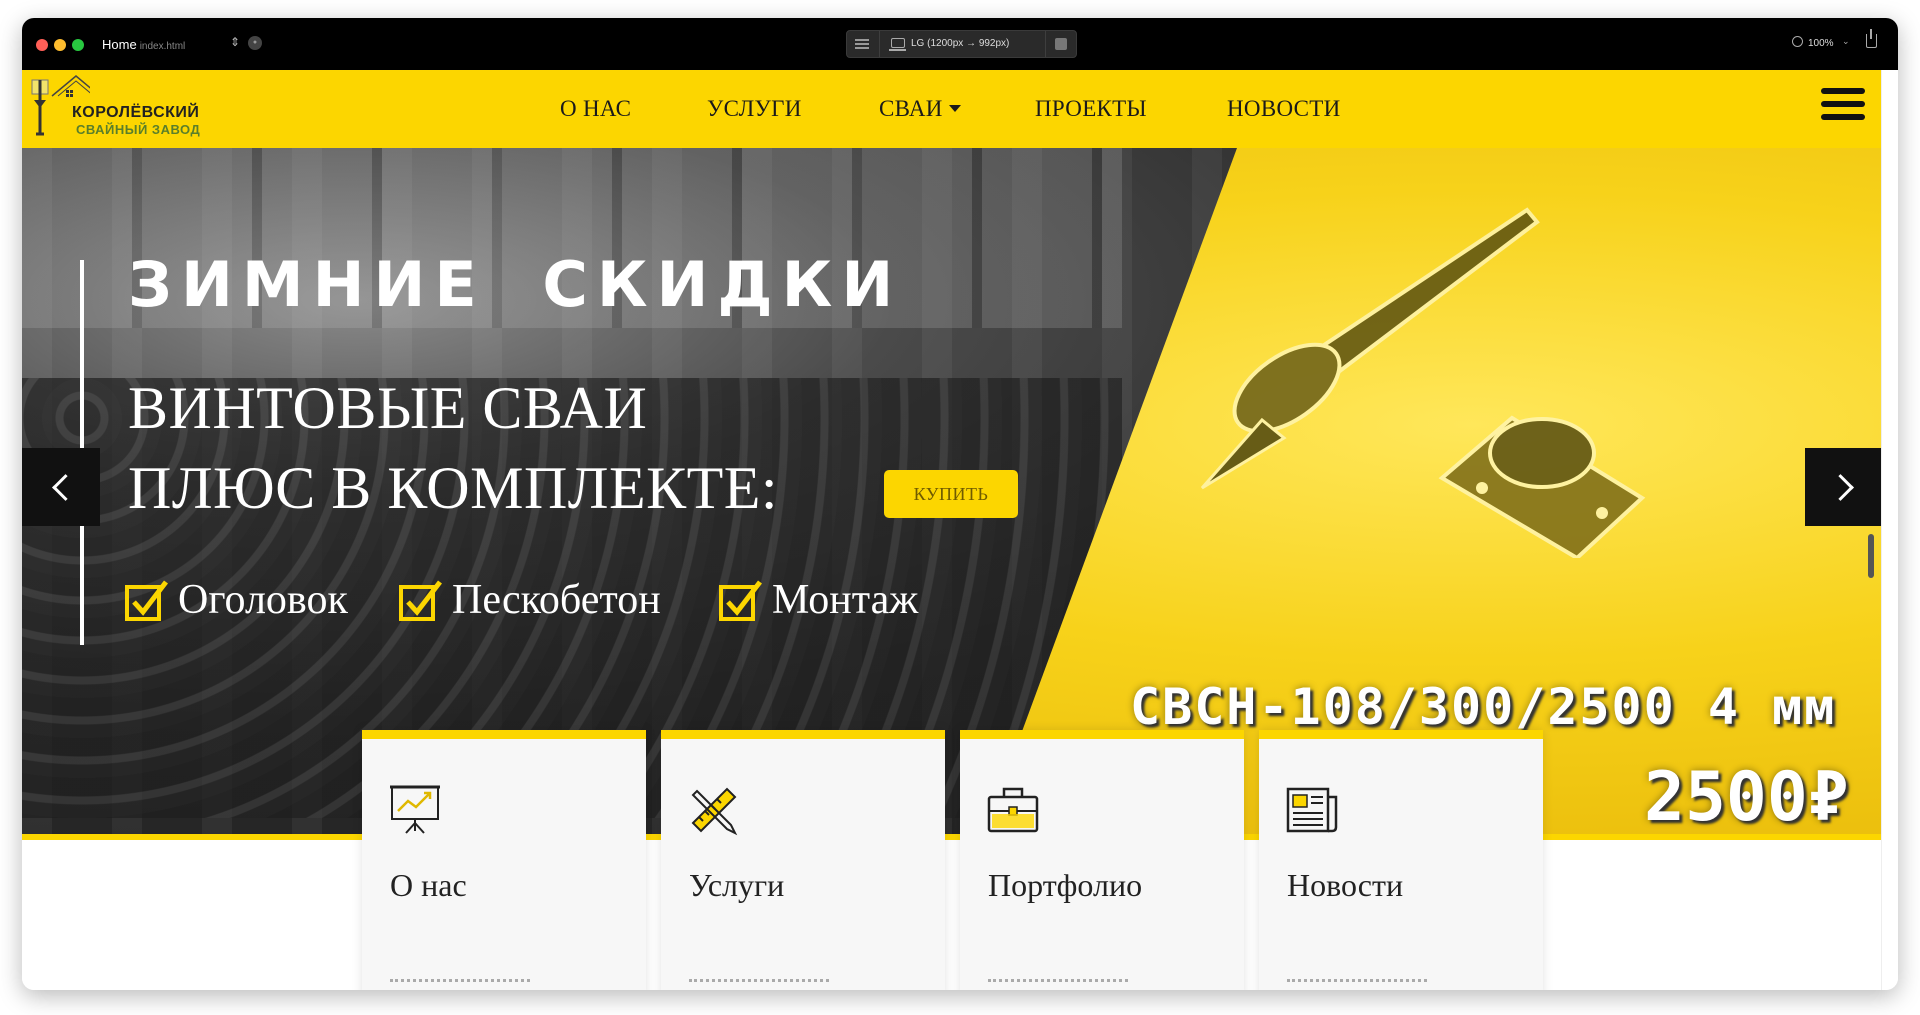  Describe the element at coordinates (453, 488) in the screenshot. I see `hero-line2: ПЛЮС В КОМПЛЕКТЕ:` at that location.